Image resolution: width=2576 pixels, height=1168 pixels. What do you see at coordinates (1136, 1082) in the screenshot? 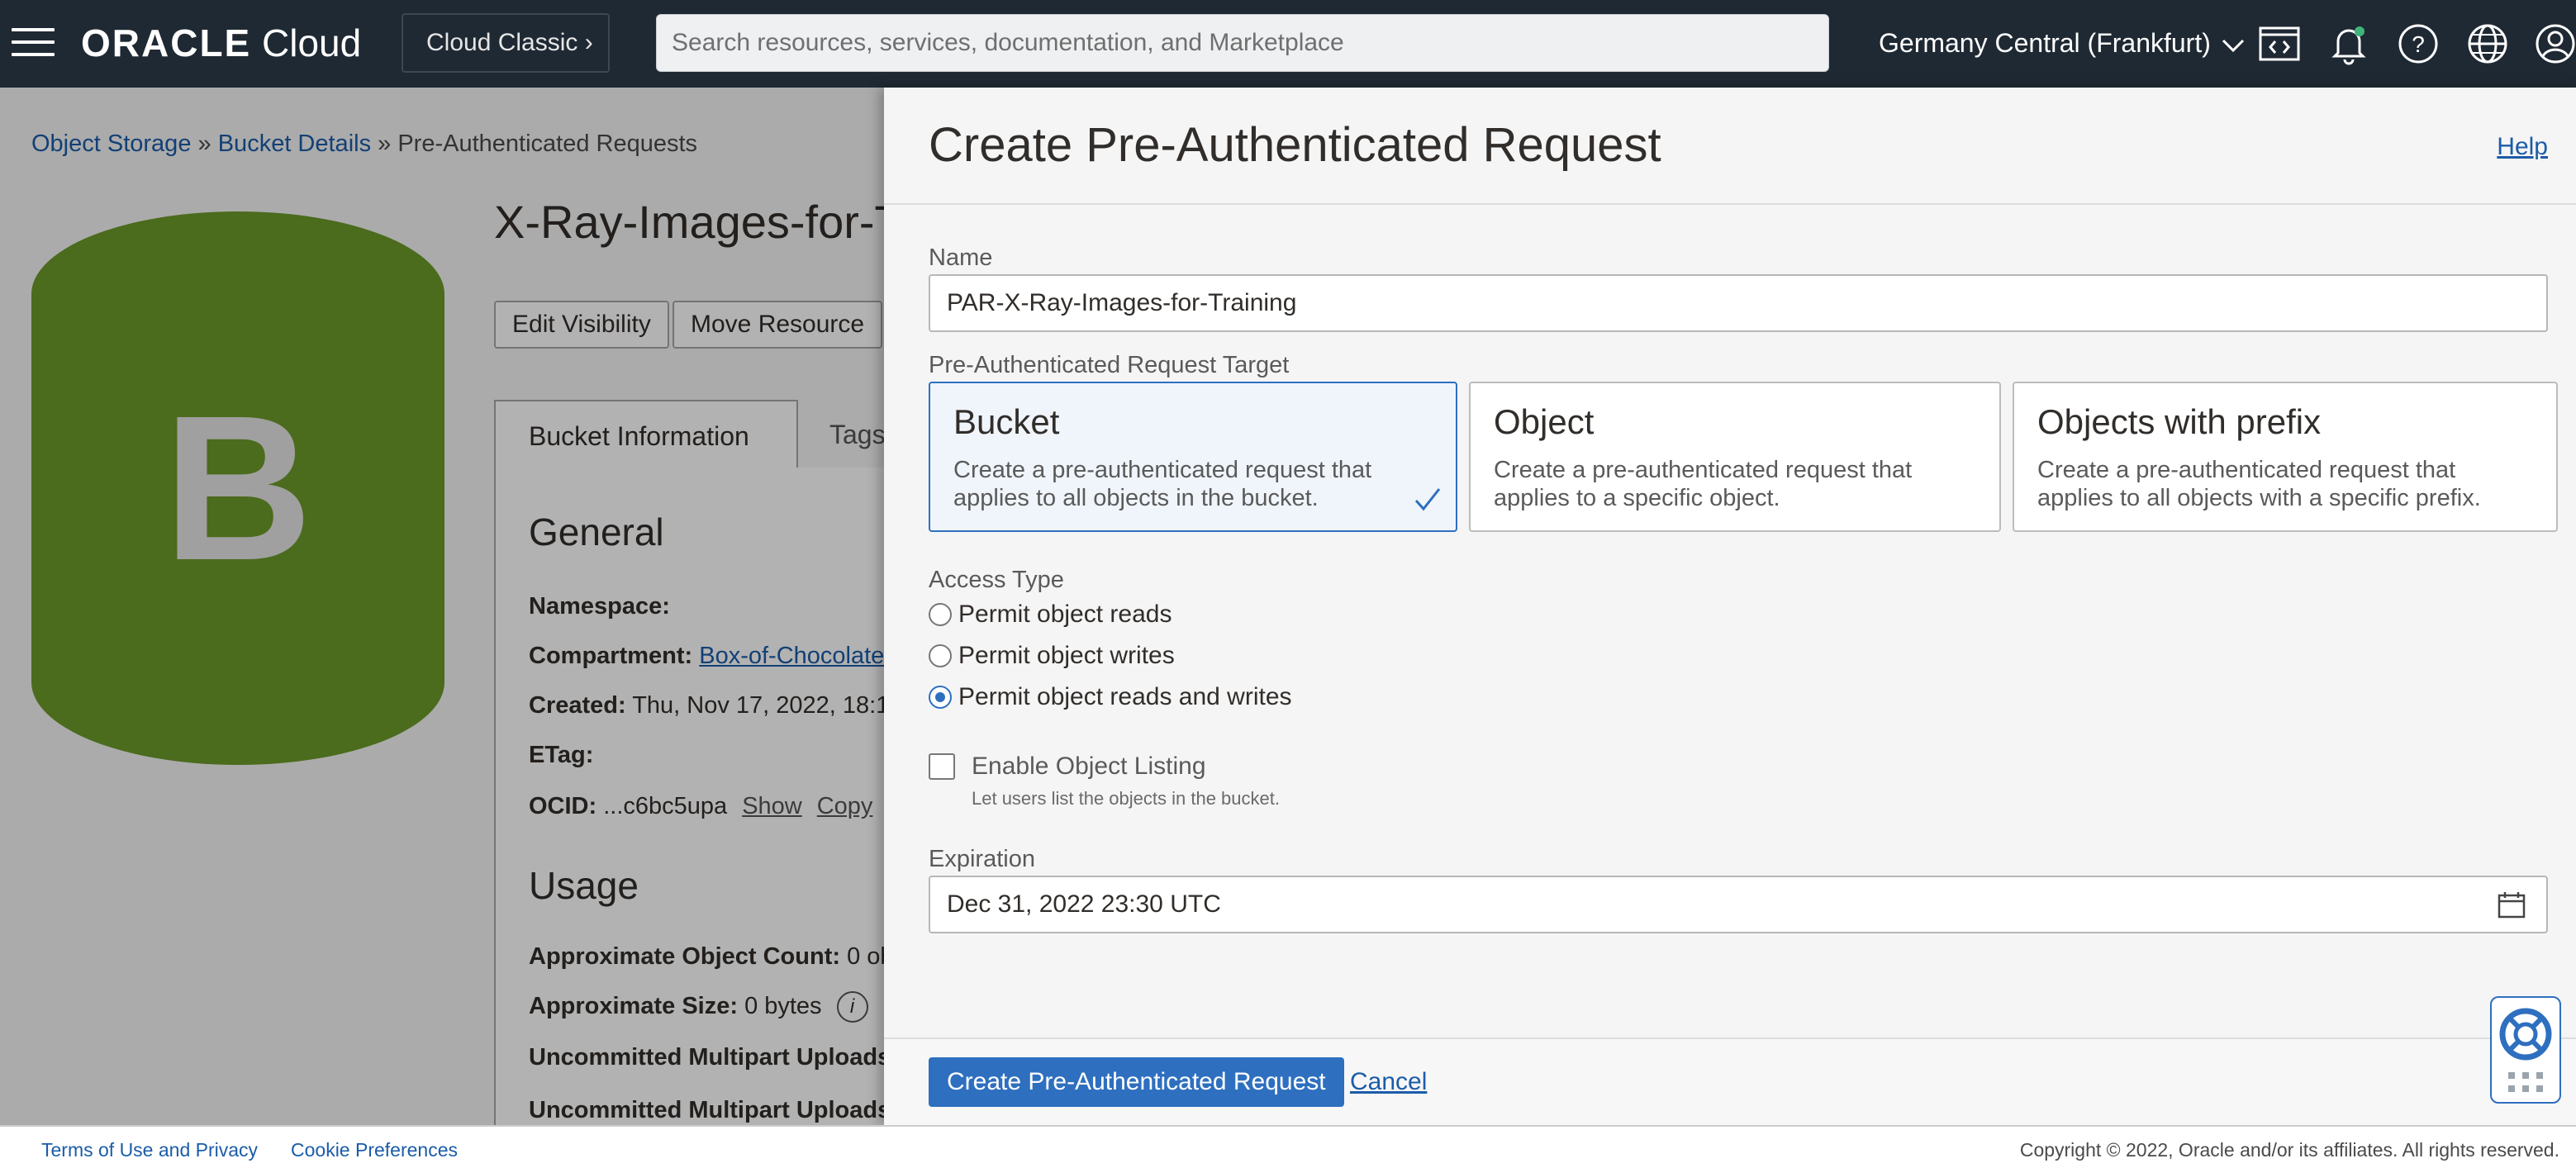
I see `create-par-button: Create Pre-Authenticated Request` at bounding box center [1136, 1082].